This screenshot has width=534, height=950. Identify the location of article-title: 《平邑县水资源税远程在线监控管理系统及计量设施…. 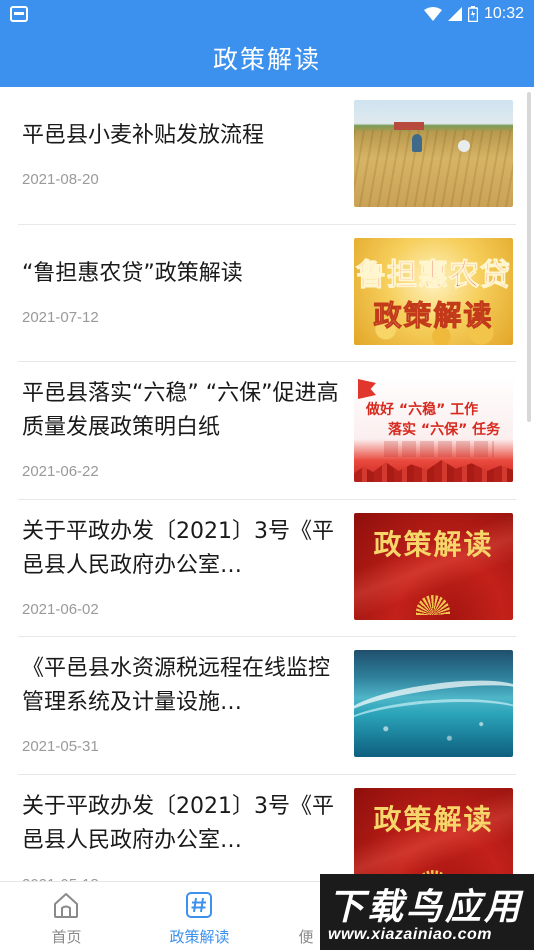
(176, 685).